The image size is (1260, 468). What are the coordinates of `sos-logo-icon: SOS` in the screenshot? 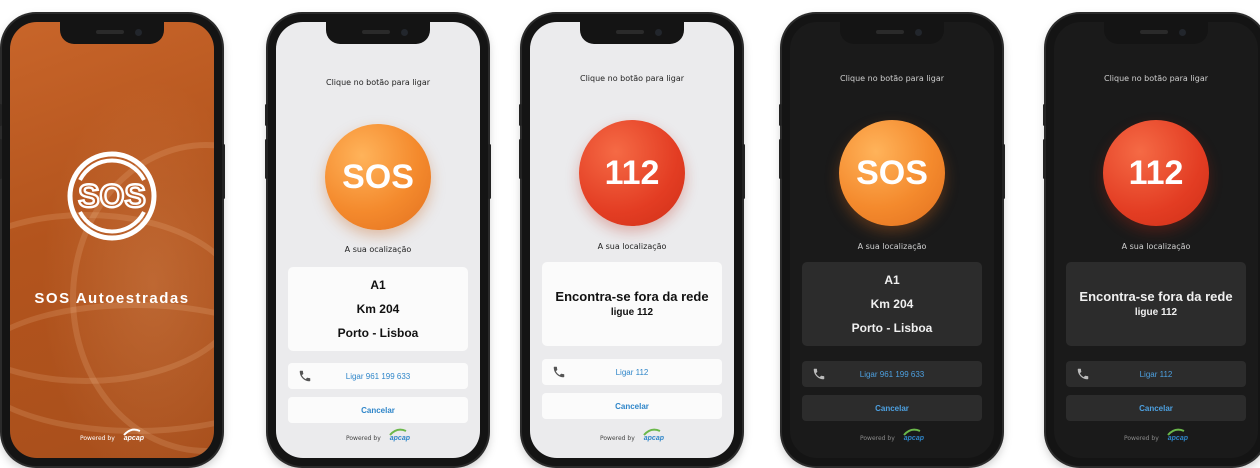 It's located at (112, 198).